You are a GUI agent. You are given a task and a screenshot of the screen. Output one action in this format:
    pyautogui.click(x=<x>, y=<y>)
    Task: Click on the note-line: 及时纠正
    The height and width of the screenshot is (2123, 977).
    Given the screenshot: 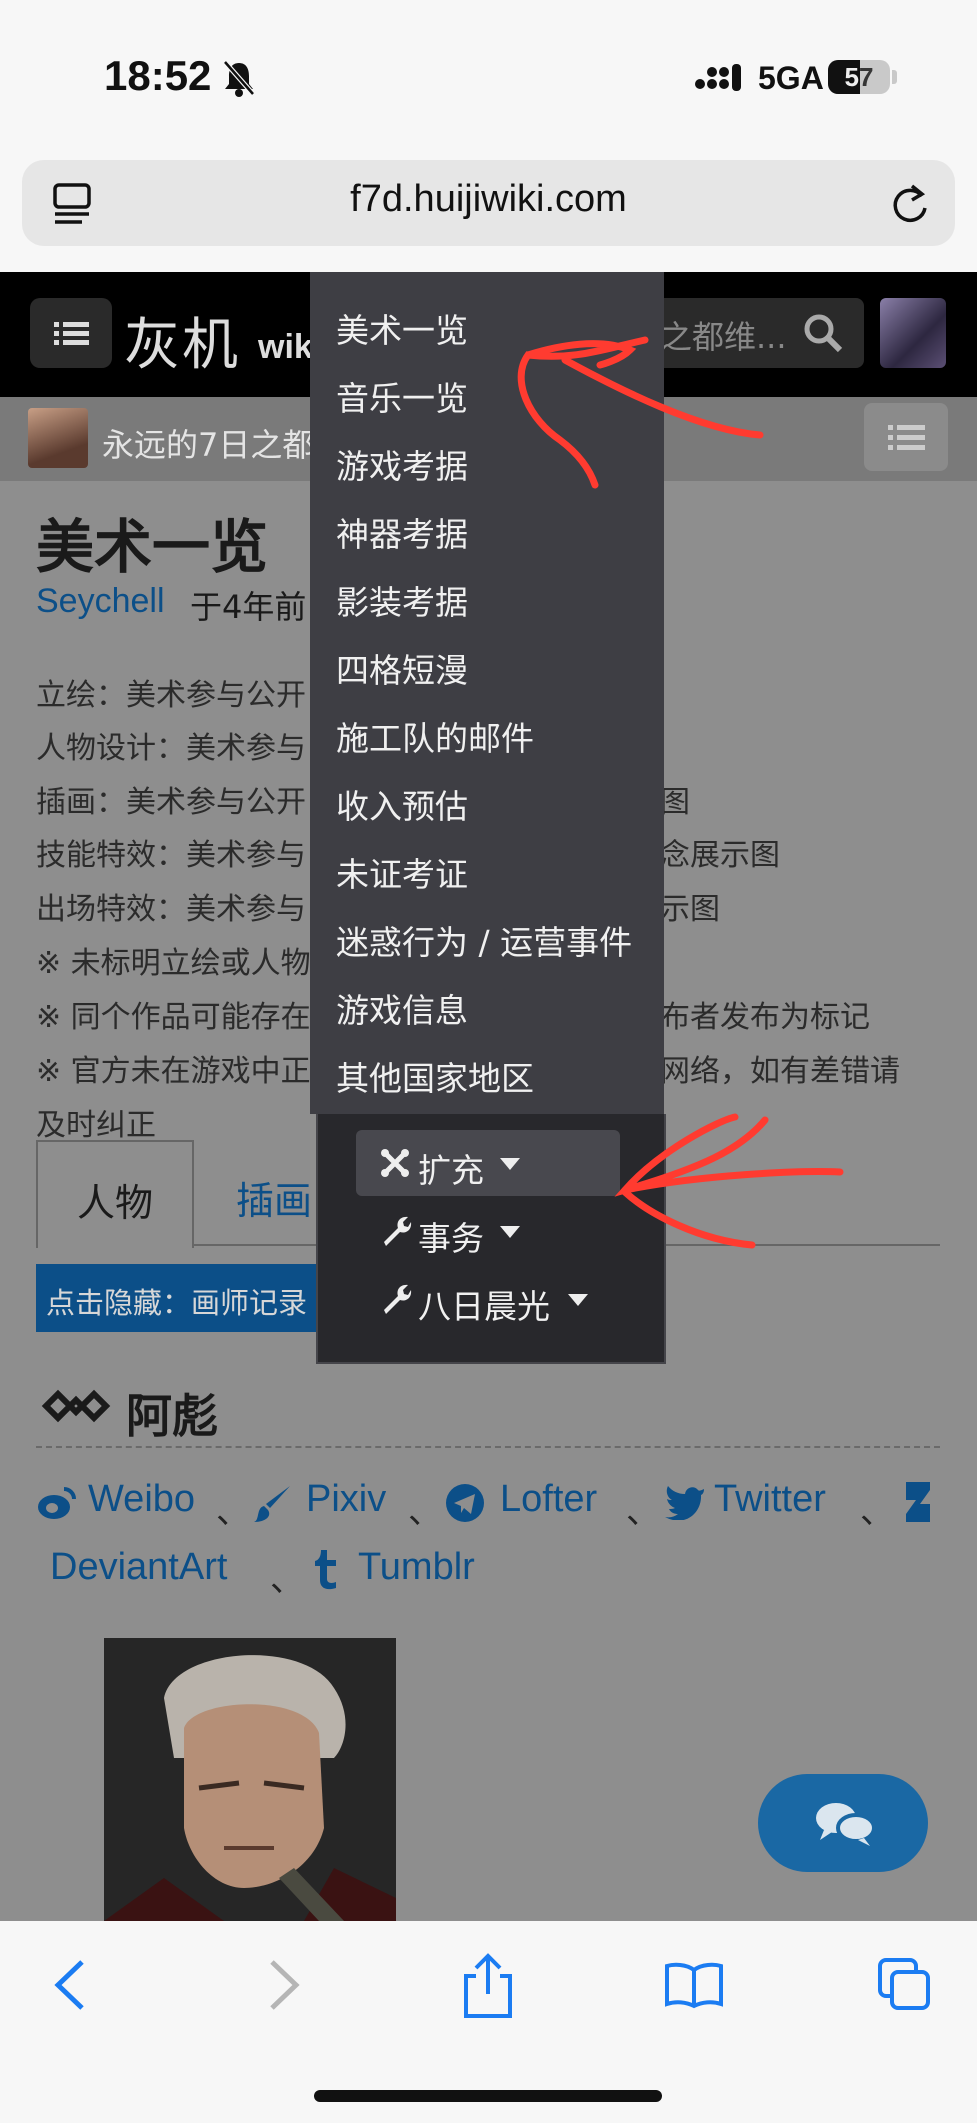 What is the action you would take?
    pyautogui.click(x=96, y=1125)
    